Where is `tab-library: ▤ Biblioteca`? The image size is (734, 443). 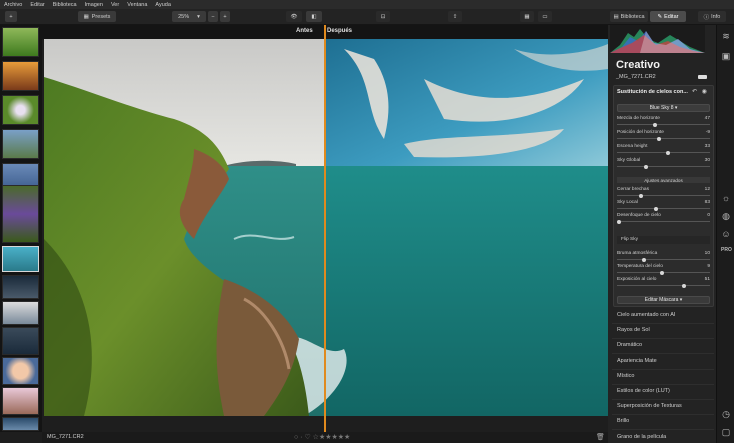
tab-library: ▤ Biblioteca is located at coordinates (629, 16).